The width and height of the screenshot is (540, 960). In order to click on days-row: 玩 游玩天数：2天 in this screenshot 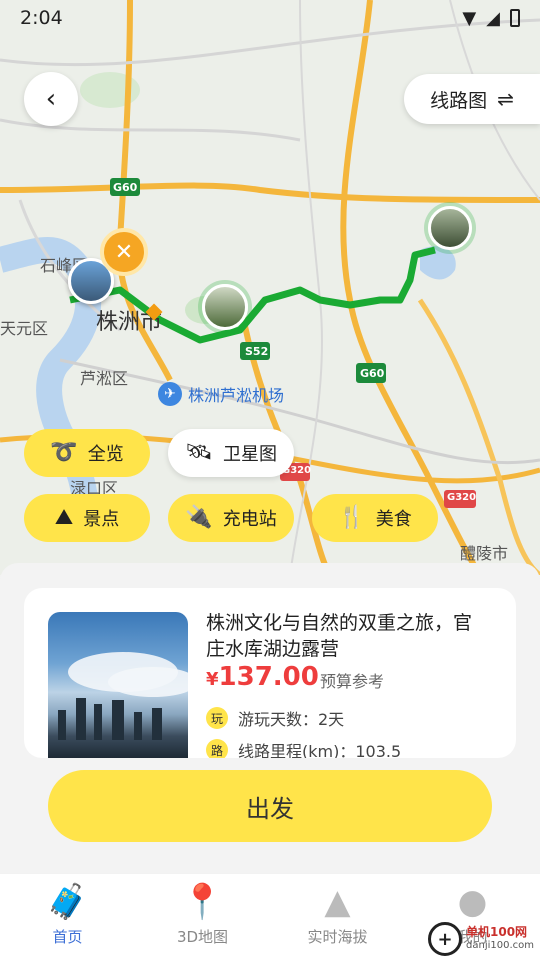, I will do `click(275, 718)`.